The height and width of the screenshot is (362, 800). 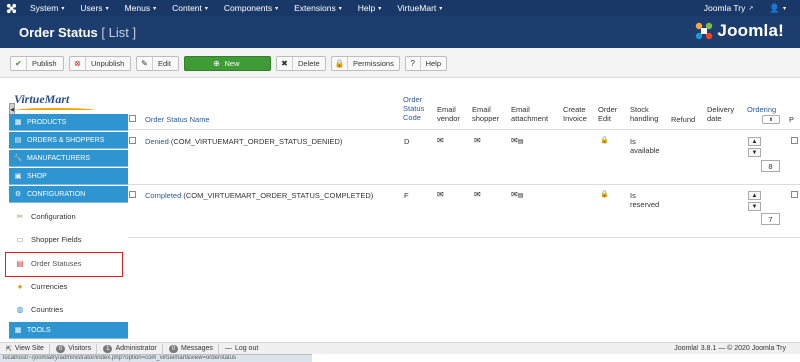 I want to click on header-ordering: Ordering, so click(x=761, y=109).